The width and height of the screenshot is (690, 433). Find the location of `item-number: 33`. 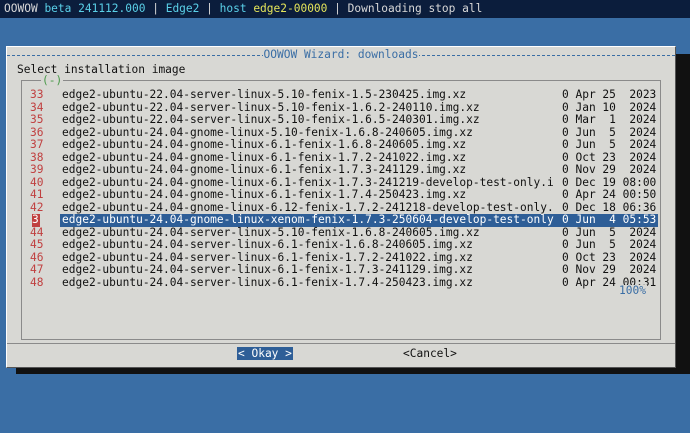

item-number: 33 is located at coordinates (37, 94).